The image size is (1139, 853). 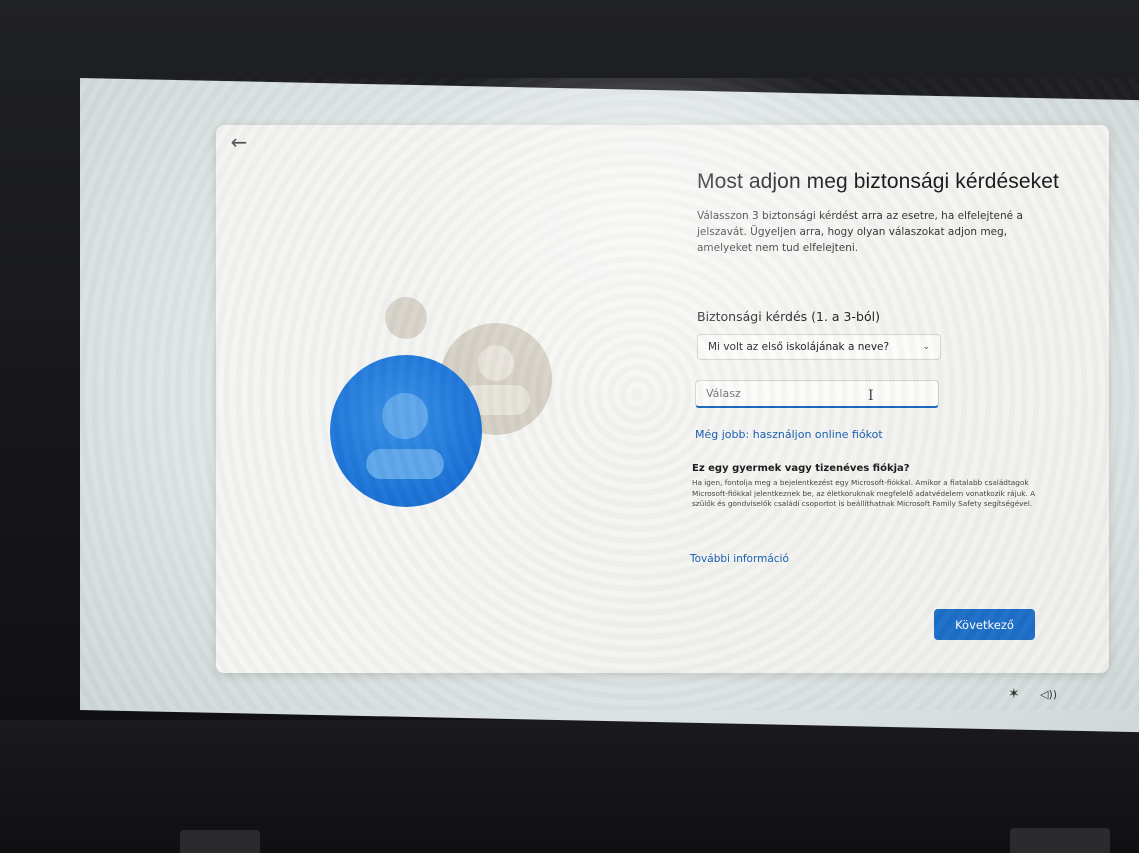 What do you see at coordinates (817, 394) in the screenshot?
I see `answer-input` at bounding box center [817, 394].